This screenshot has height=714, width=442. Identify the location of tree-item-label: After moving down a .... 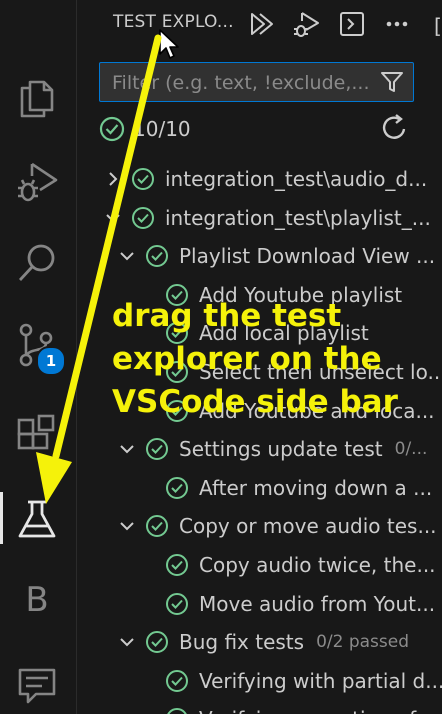
(316, 487).